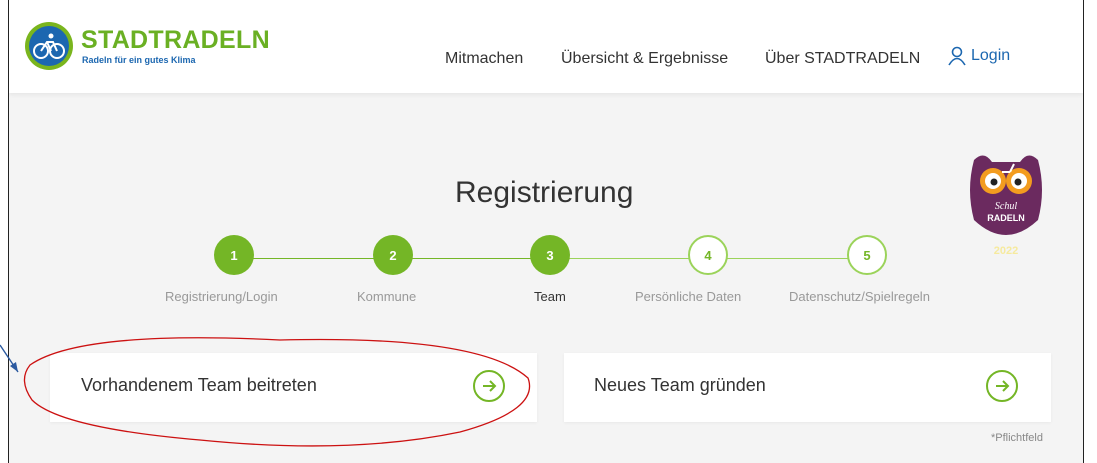 The height and width of the screenshot is (463, 1097). Describe the element at coordinates (234, 255) in the screenshot. I see `step-1-circle: 1` at that location.